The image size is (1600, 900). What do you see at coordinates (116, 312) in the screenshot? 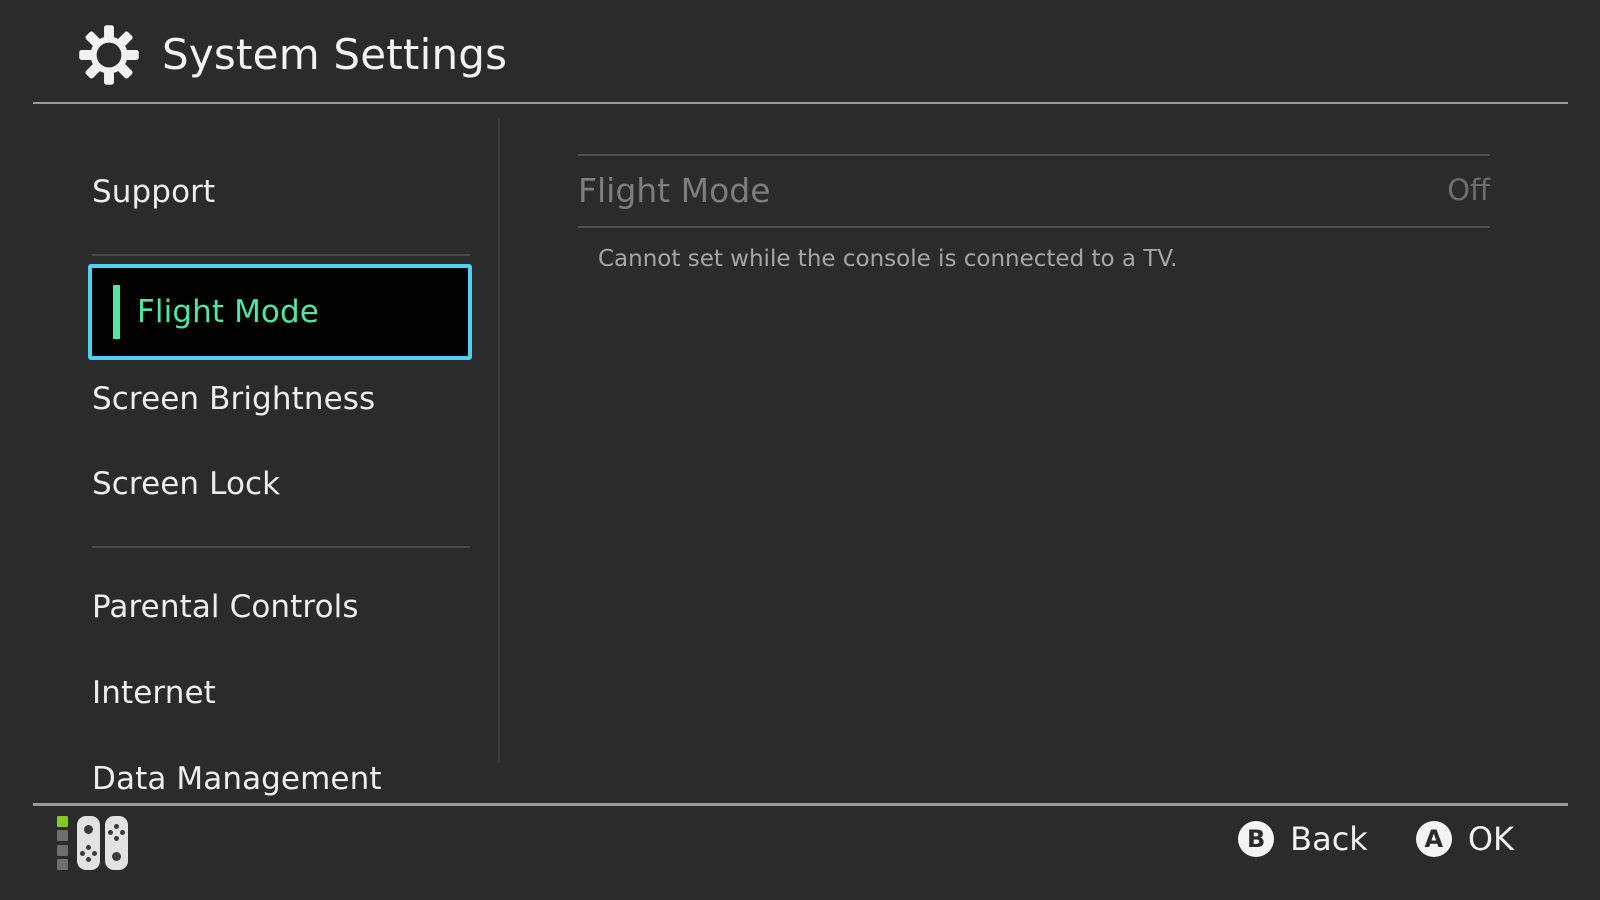
I see `selection-accent-bar` at bounding box center [116, 312].